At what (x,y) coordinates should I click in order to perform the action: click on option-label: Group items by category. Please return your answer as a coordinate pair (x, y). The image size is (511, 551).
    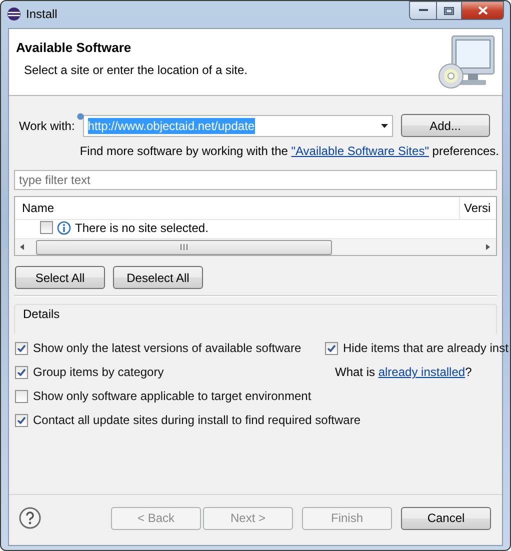
    Looking at the image, I should click on (98, 372).